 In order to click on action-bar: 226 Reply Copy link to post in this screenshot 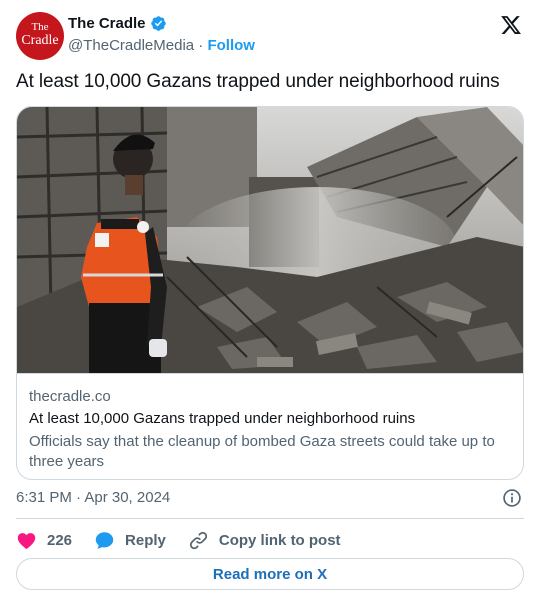, I will do `click(189, 540)`.